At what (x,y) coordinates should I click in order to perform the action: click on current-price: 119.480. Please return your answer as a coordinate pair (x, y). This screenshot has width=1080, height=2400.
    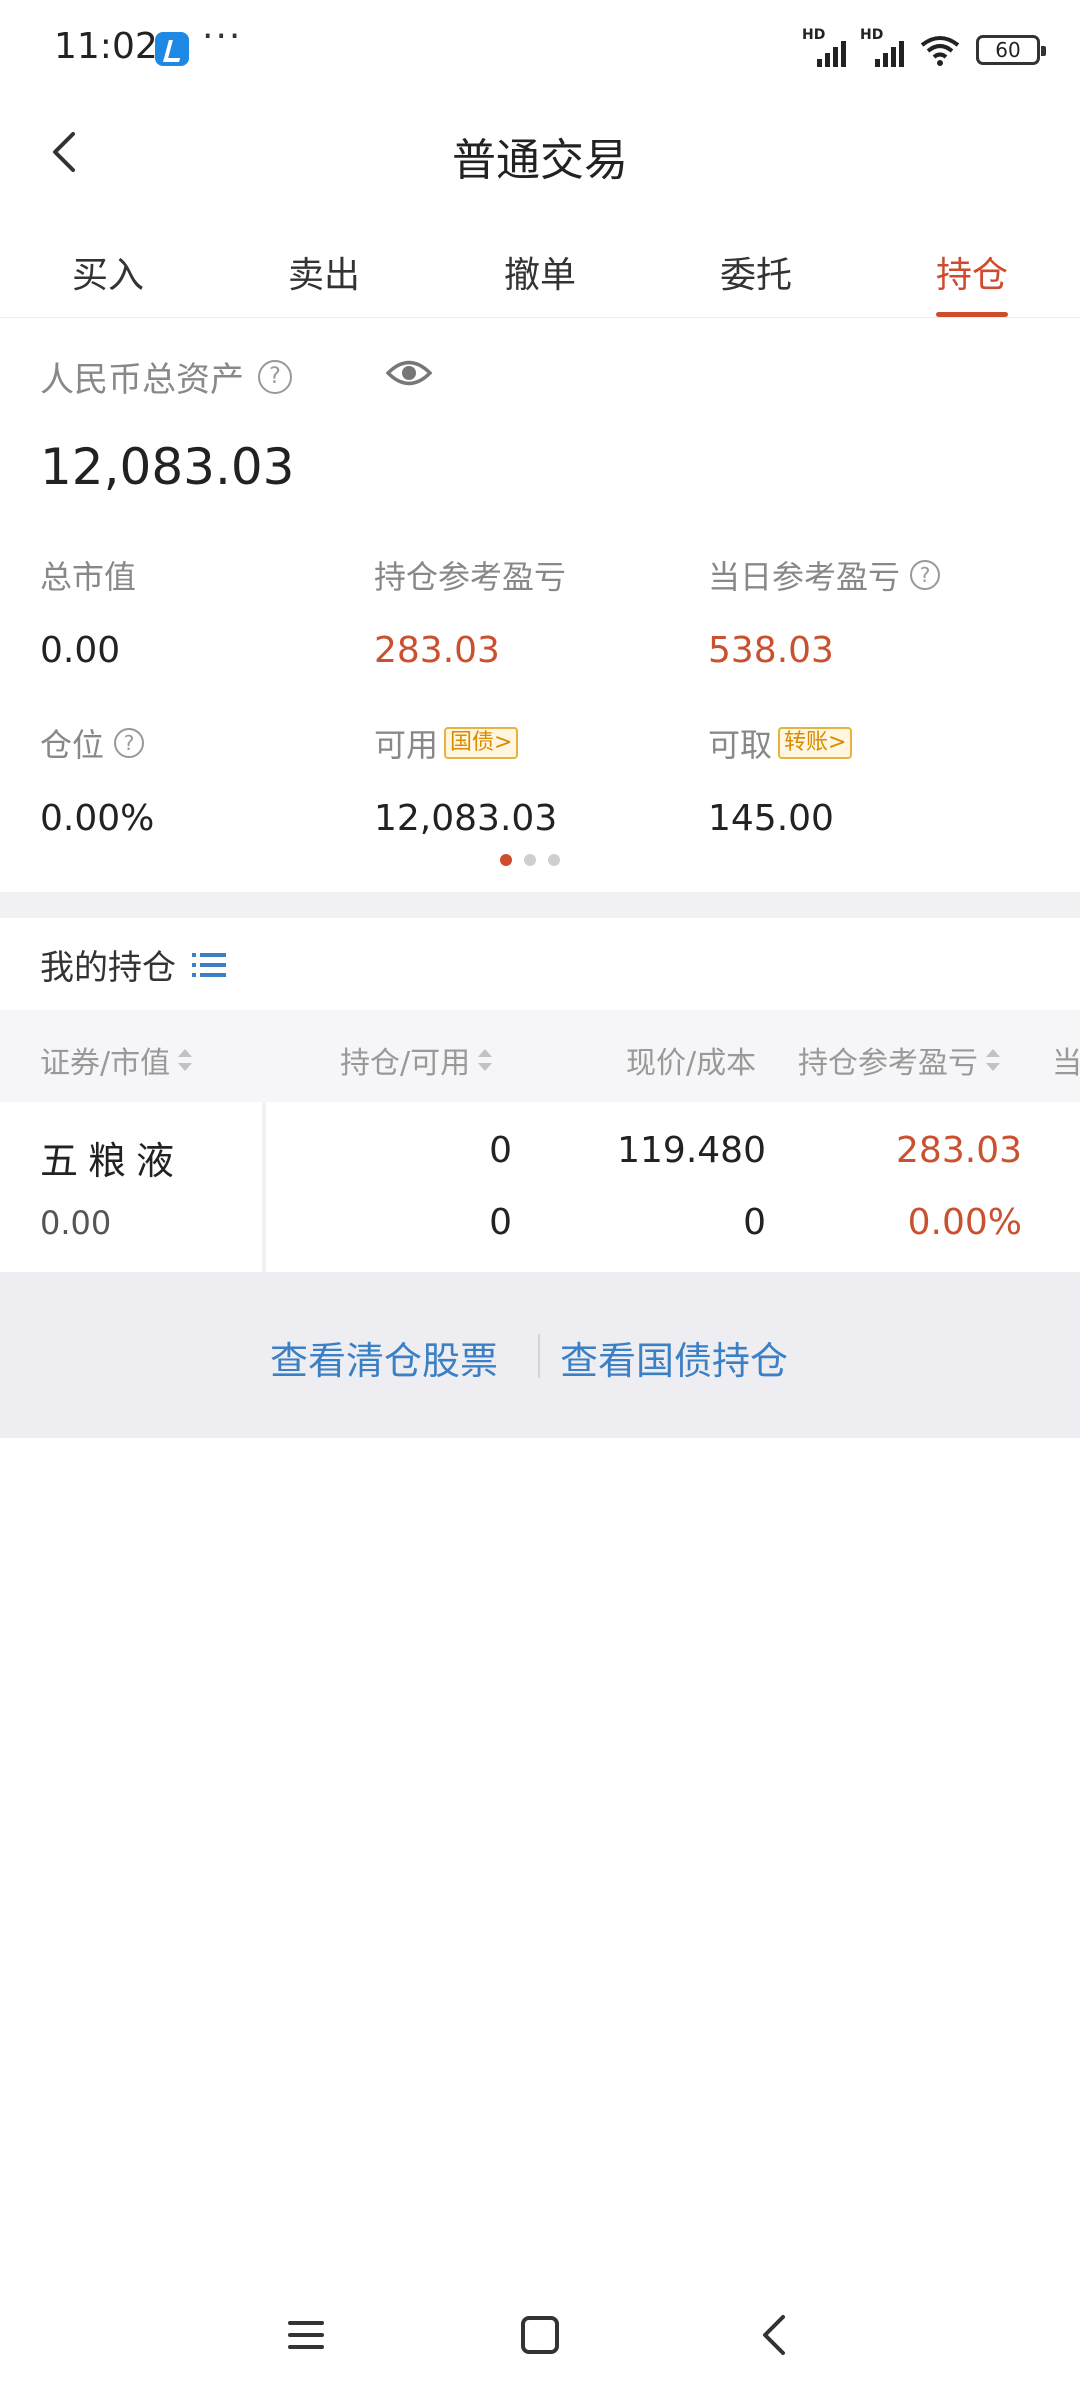
    Looking at the image, I should click on (691, 1150).